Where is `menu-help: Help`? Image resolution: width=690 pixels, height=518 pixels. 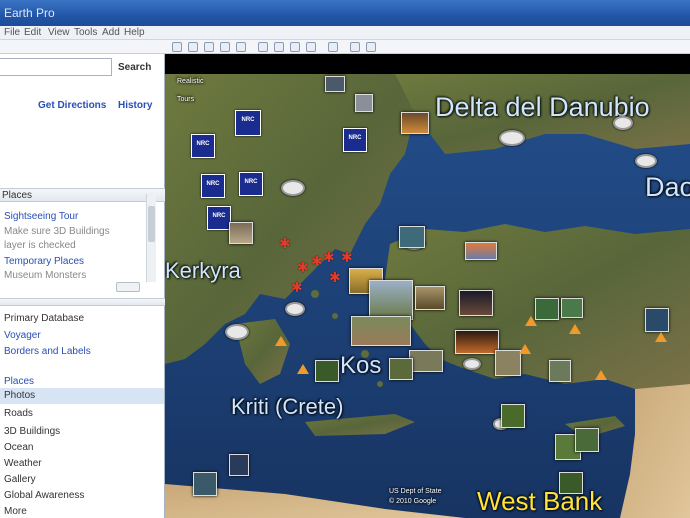 menu-help: Help is located at coordinates (134, 32).